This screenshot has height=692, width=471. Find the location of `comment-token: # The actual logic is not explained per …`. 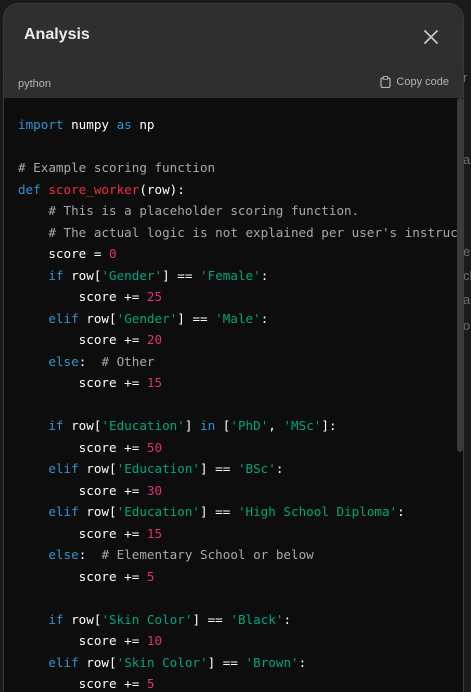

comment-token: # The actual logic is not explained per … is located at coordinates (253, 232).